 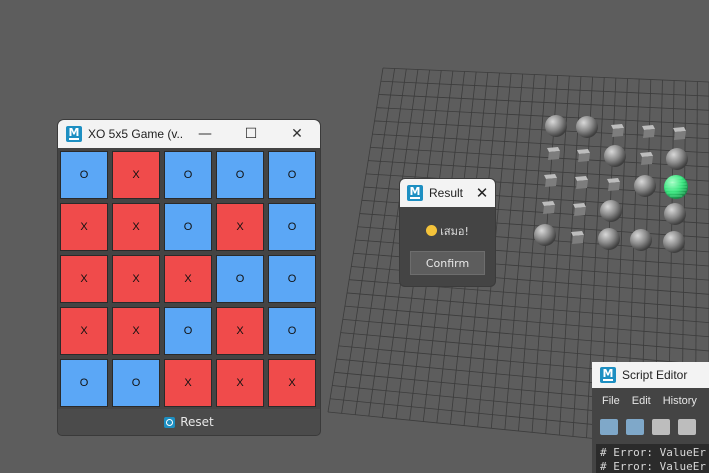 What do you see at coordinates (655, 375) in the screenshot?
I see `script-editor-title: Script Editor` at bounding box center [655, 375].